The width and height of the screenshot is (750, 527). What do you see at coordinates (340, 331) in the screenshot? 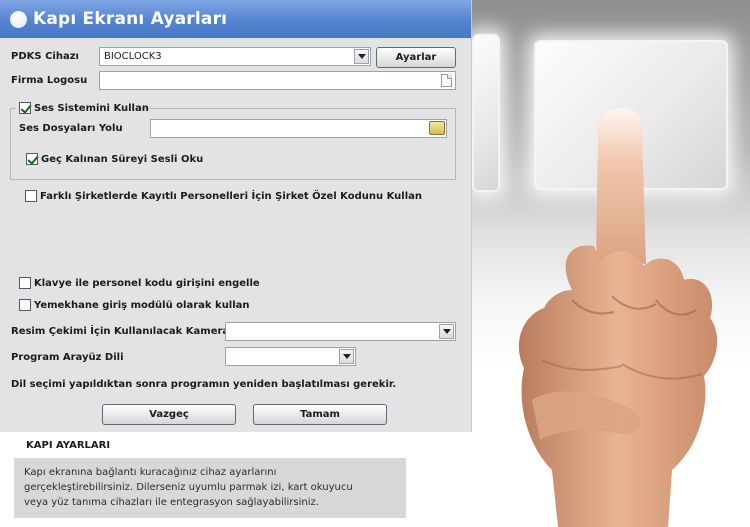
I see `camera-select` at bounding box center [340, 331].